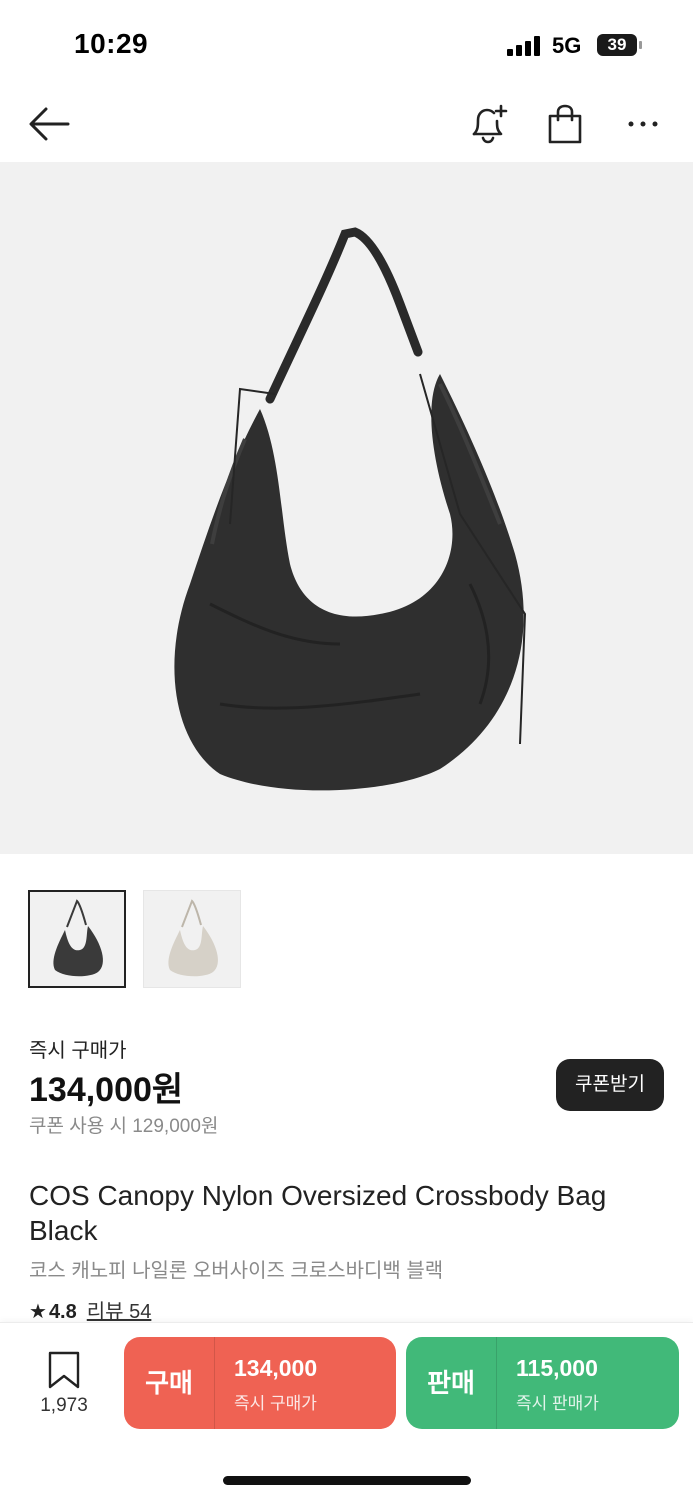 This screenshot has width=693, height=1501. Describe the element at coordinates (640, 45) in the screenshot. I see `battery-cap` at that location.